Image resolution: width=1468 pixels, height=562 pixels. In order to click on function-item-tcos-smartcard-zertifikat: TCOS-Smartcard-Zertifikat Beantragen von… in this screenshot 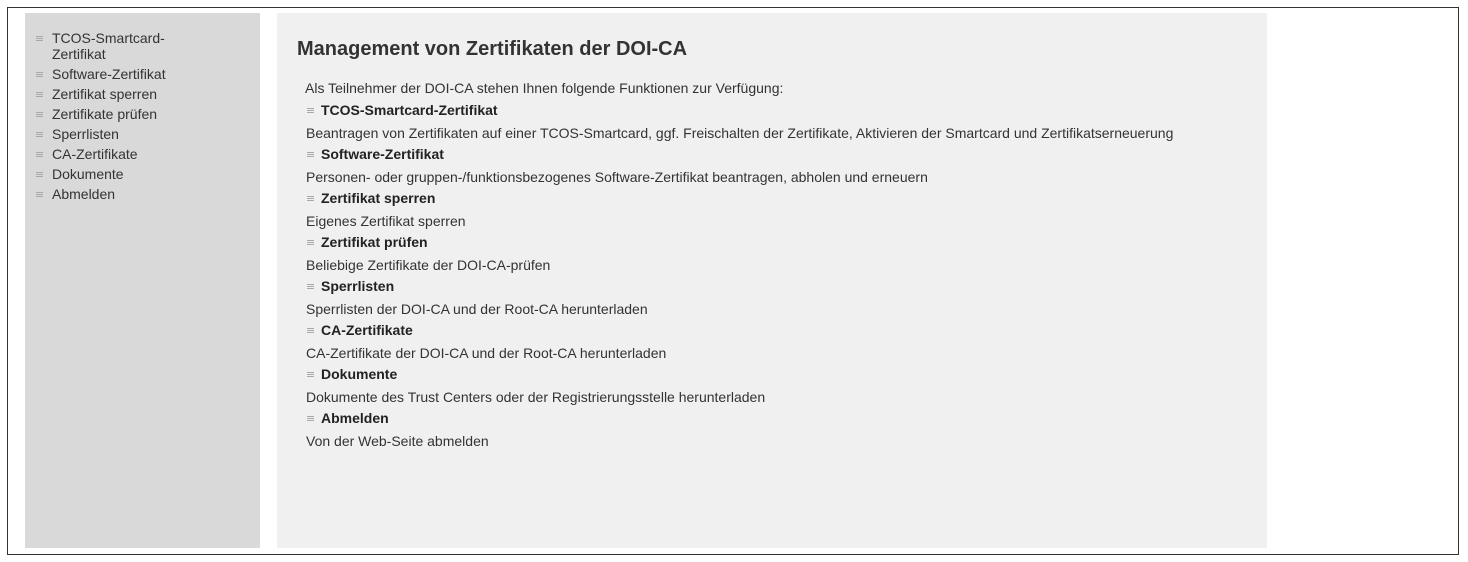, I will do `click(786, 122)`.